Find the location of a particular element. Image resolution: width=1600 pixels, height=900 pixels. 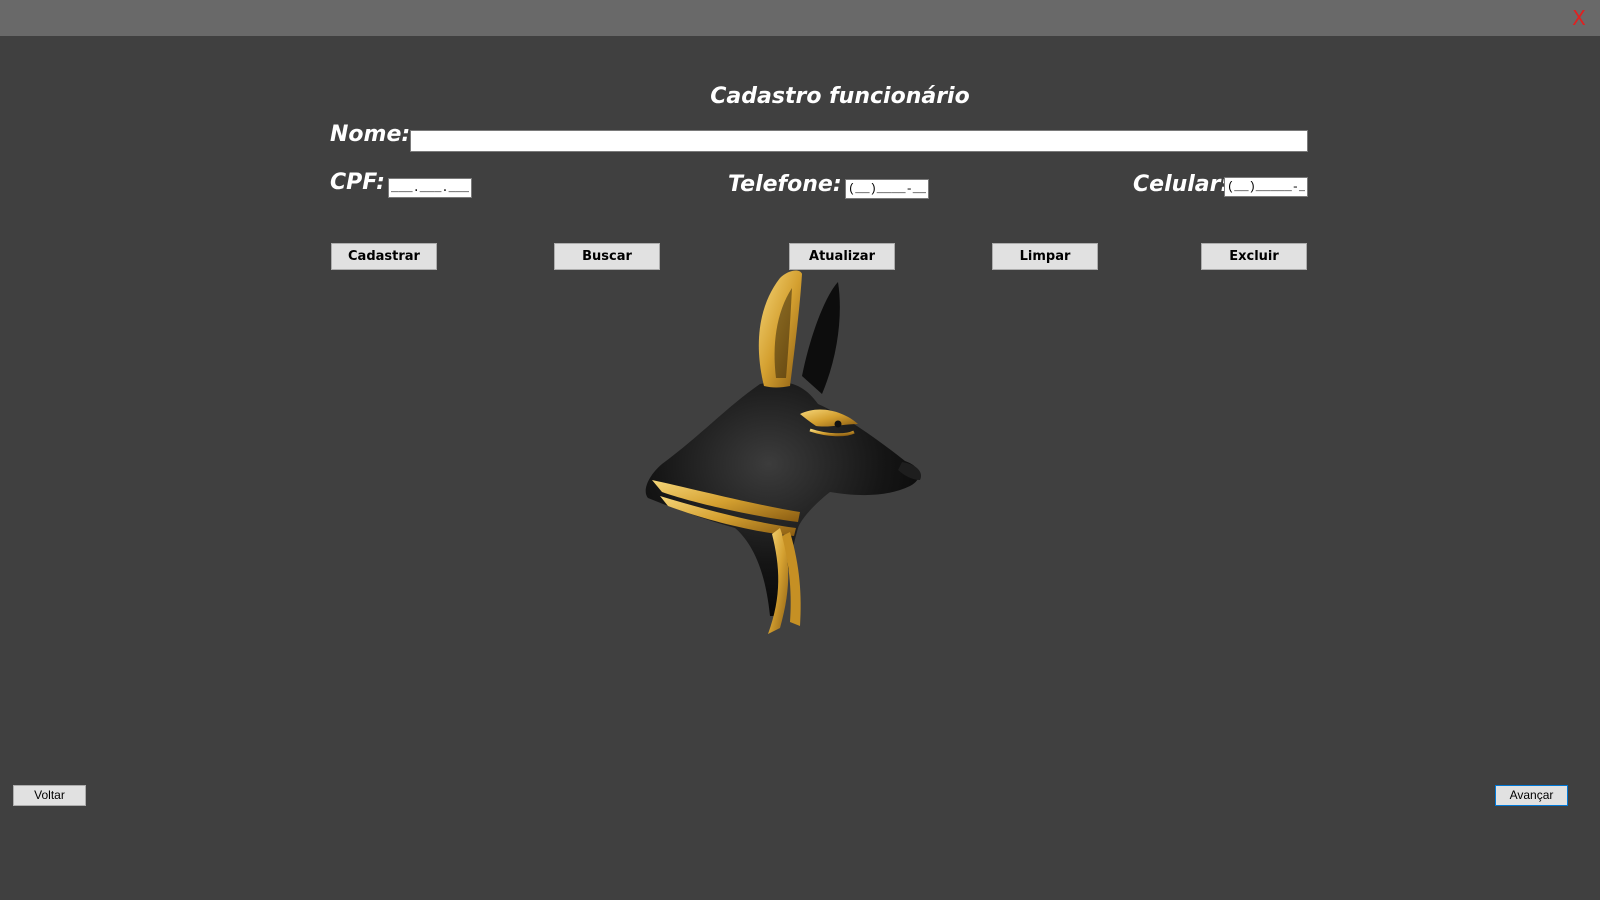

voltar-button: Voltar is located at coordinates (49, 795).